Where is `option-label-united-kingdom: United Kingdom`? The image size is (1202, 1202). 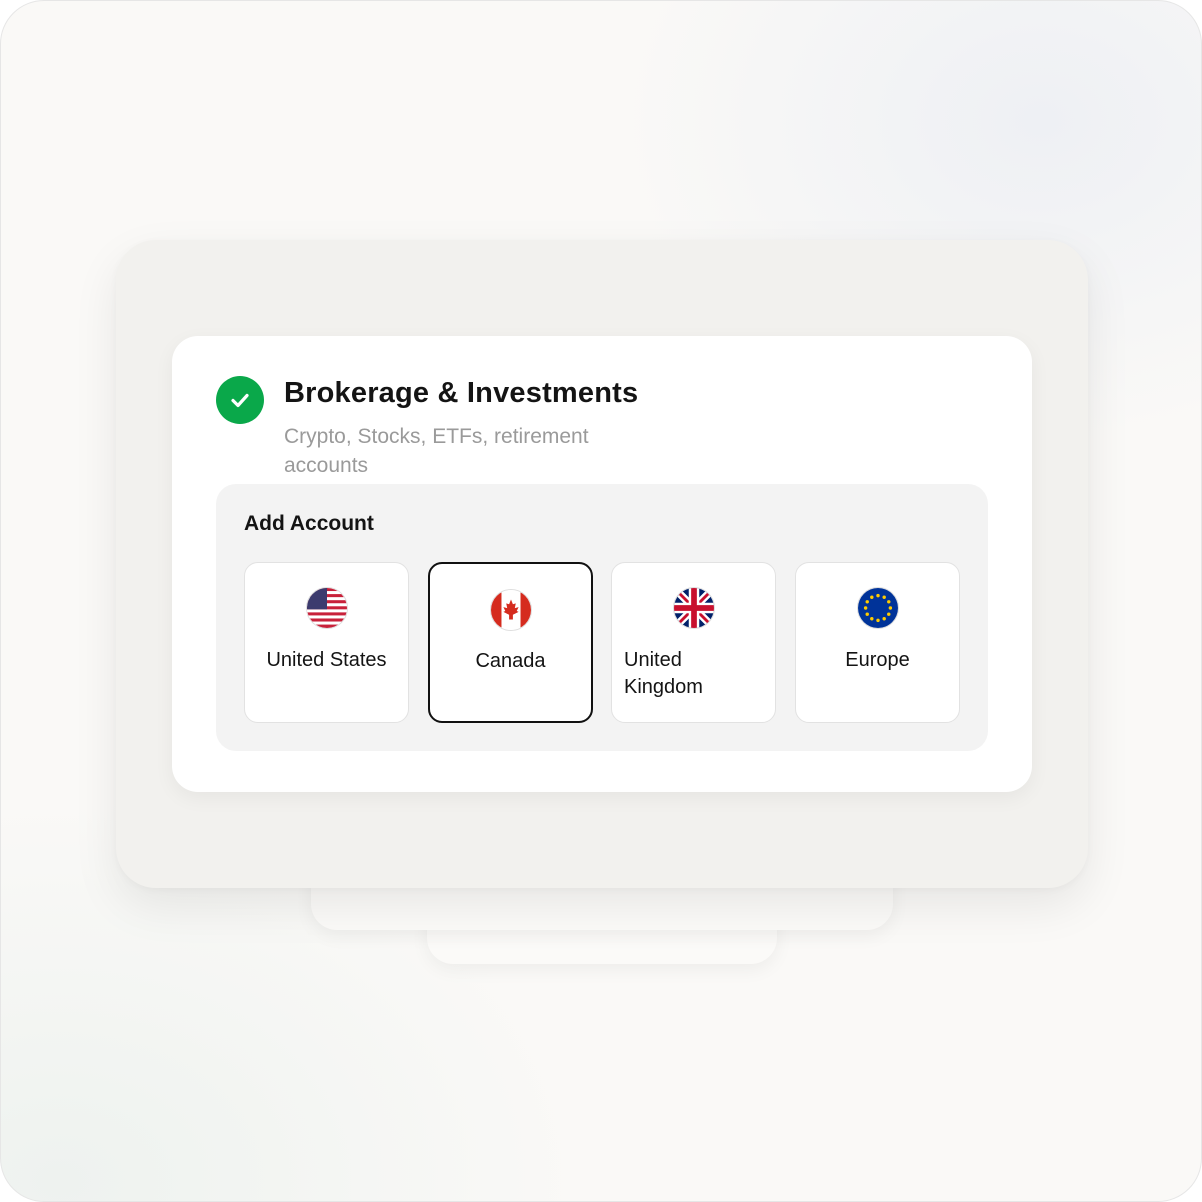
option-label-united-kingdom: United Kingdom is located at coordinates (663, 673).